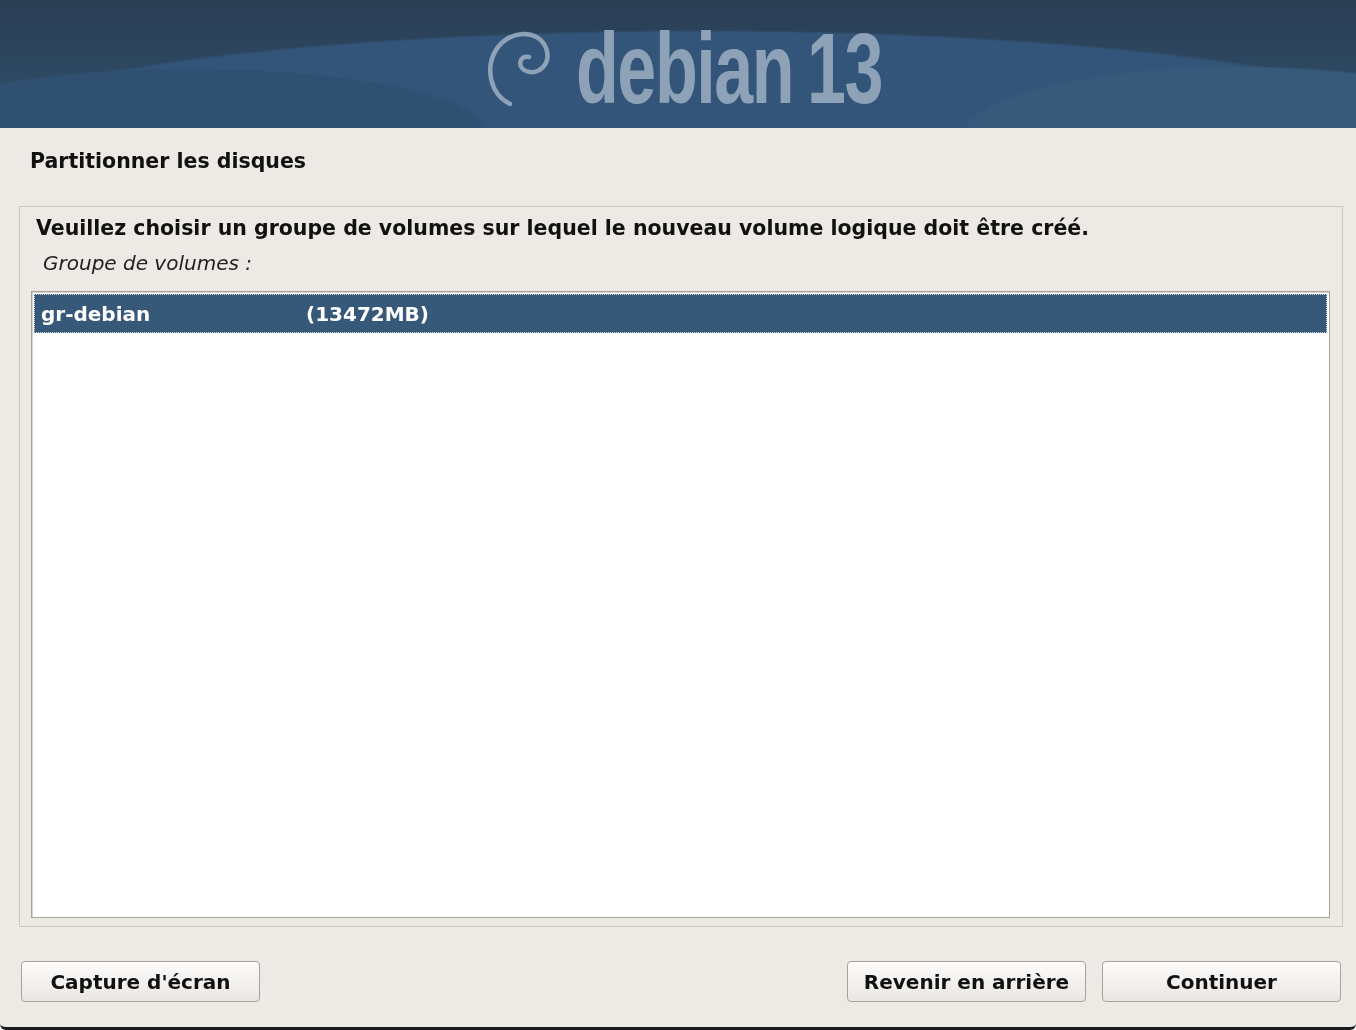 The height and width of the screenshot is (1030, 1356). What do you see at coordinates (844, 68) in the screenshot?
I see `logo-version: 13` at bounding box center [844, 68].